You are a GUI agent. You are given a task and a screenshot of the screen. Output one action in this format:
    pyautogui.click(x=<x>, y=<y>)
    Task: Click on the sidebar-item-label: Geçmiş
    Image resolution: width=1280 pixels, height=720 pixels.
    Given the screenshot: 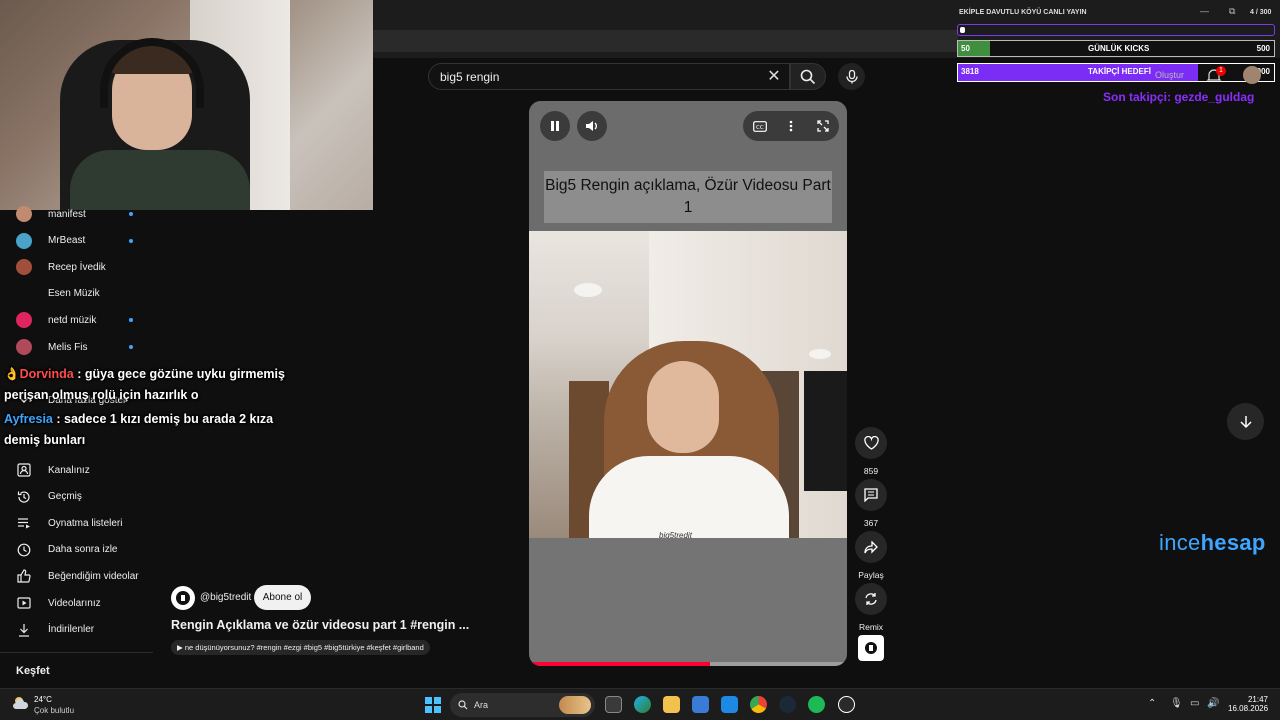 What is the action you would take?
    pyautogui.click(x=65, y=497)
    